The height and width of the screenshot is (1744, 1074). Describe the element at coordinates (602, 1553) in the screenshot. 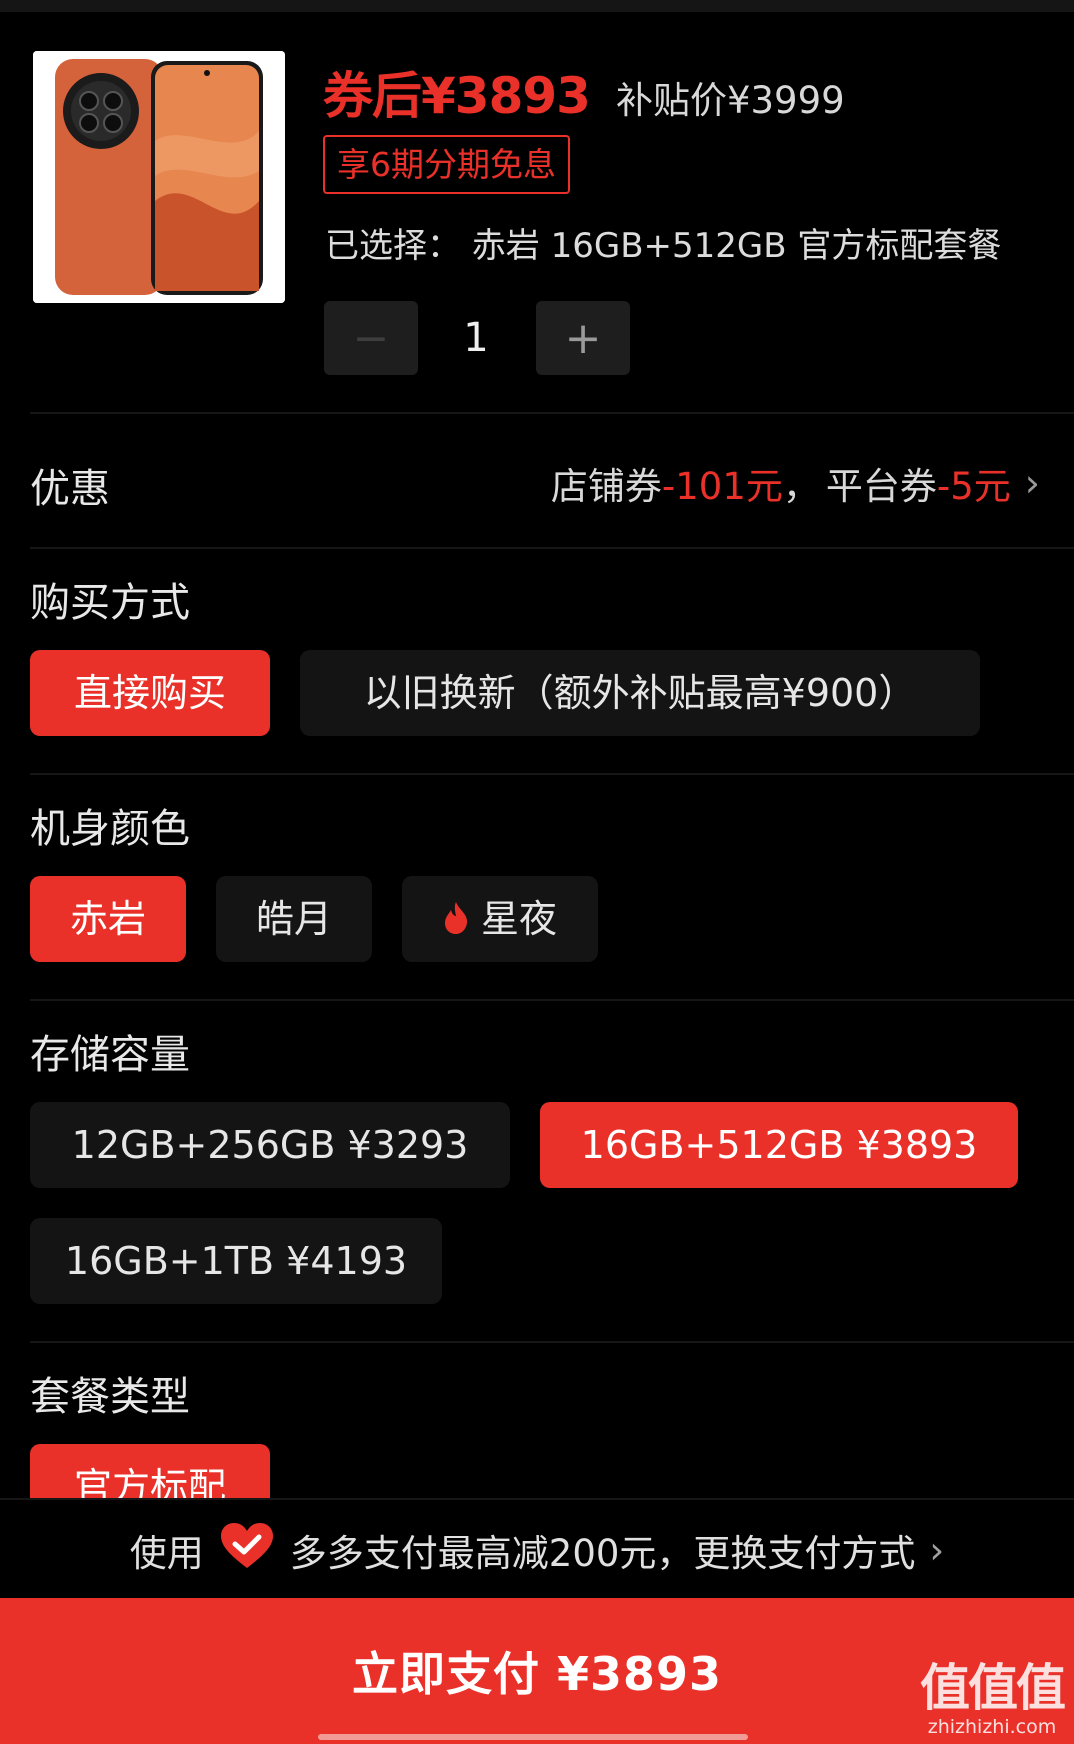

I see `payment-promo-text: 多多支付最高减200元，更换支付方式` at that location.